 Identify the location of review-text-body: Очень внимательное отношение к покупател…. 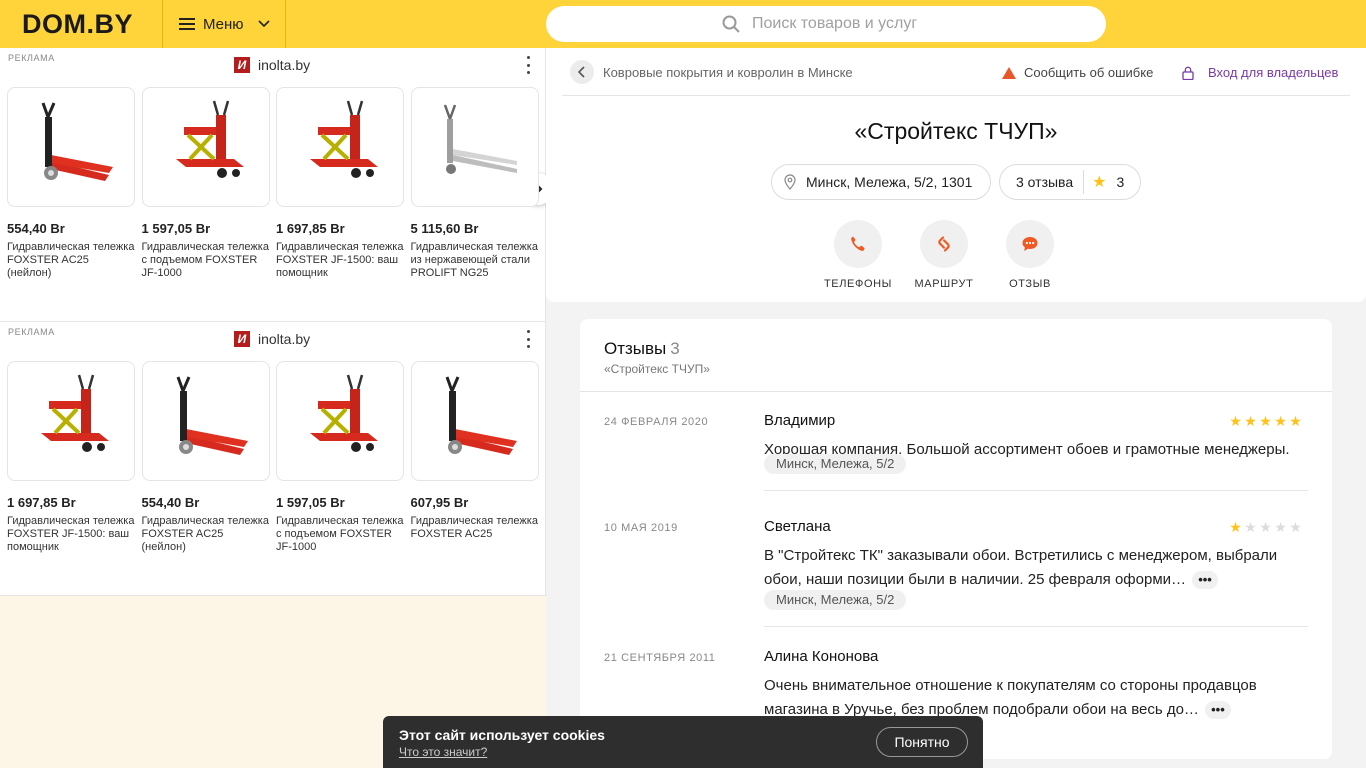
(1010, 697).